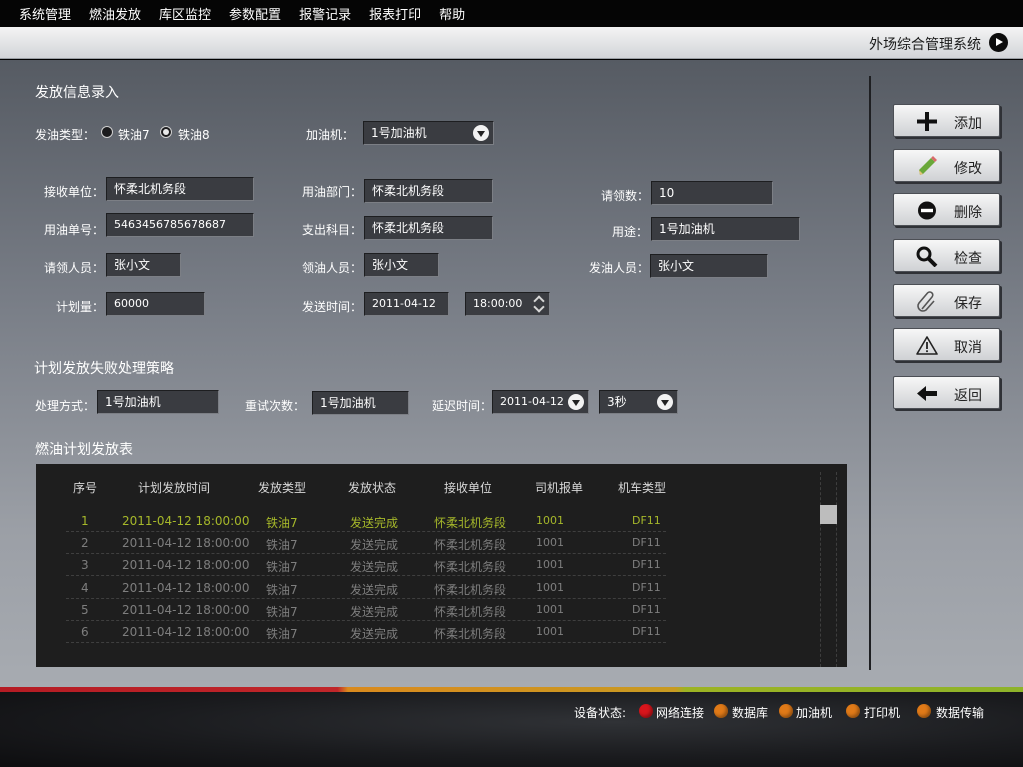 This screenshot has height=767, width=1023. I want to click on table-header-plan-time: 计划发放时间, so click(174, 488).